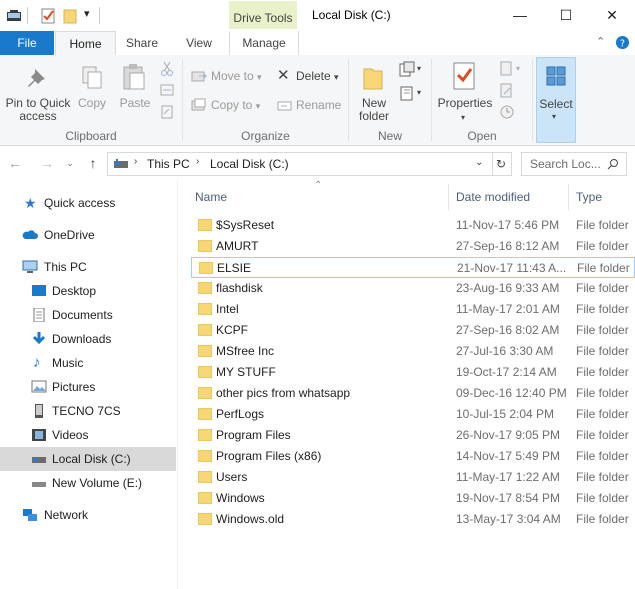  What do you see at coordinates (235, 105) in the screenshot?
I see `copy-to-button: Copy to ▾` at bounding box center [235, 105].